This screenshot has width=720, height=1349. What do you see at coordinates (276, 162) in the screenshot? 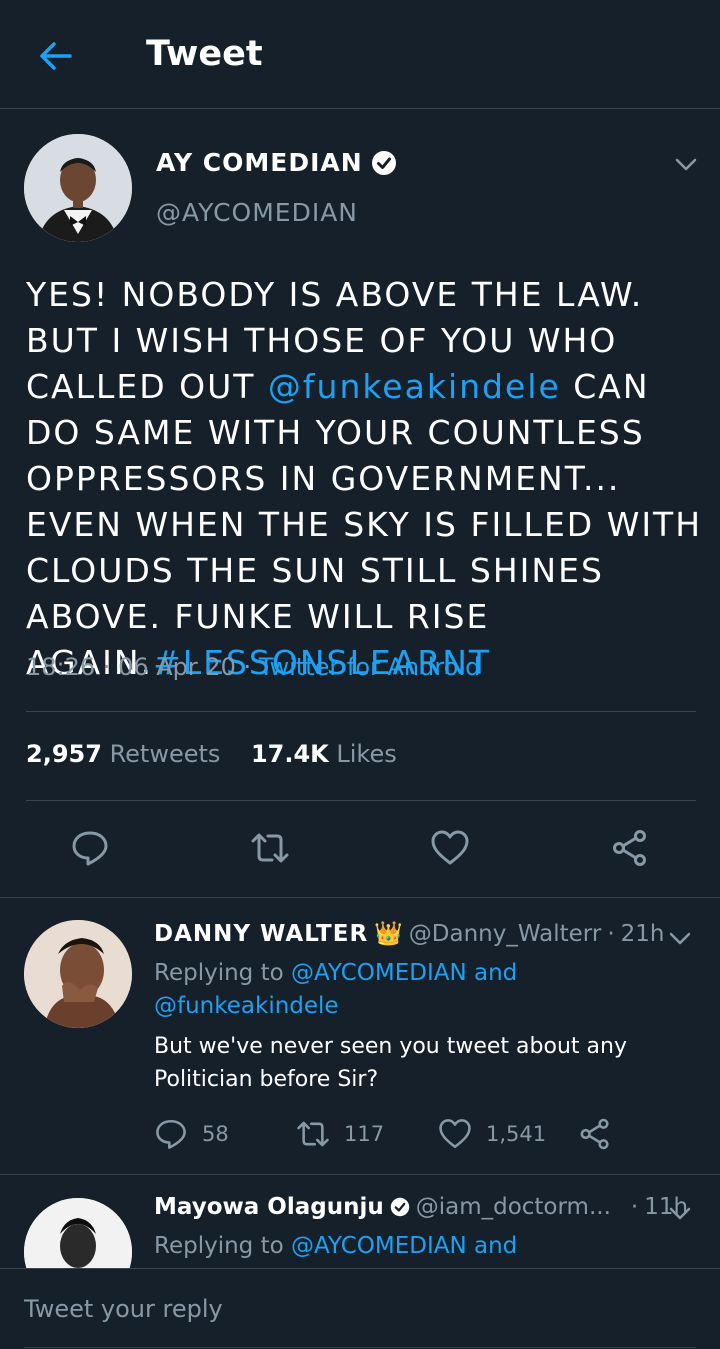
I see `author-name: AY COMEDIAN` at bounding box center [276, 162].